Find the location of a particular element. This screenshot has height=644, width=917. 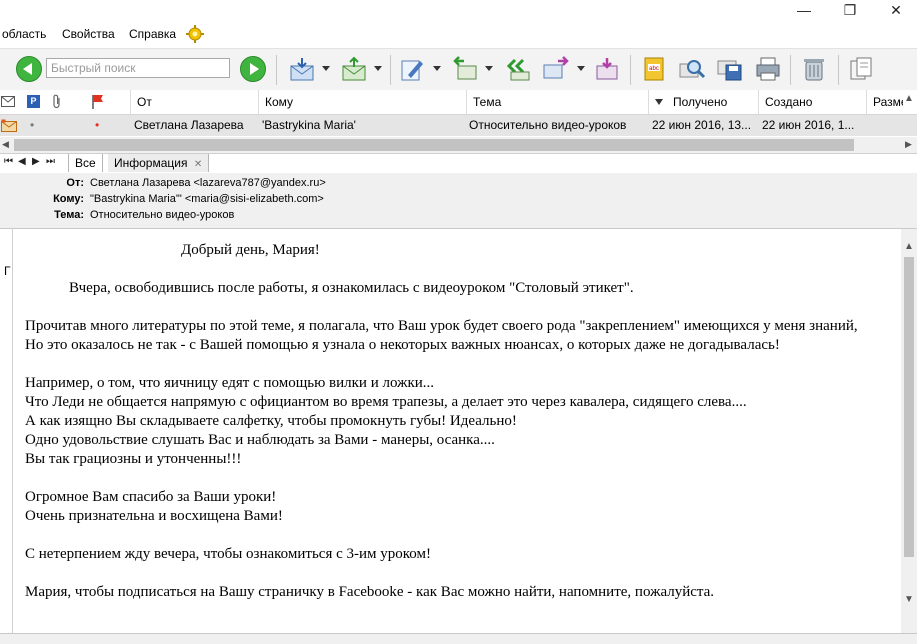

save-icon is located at coordinates (730, 69).